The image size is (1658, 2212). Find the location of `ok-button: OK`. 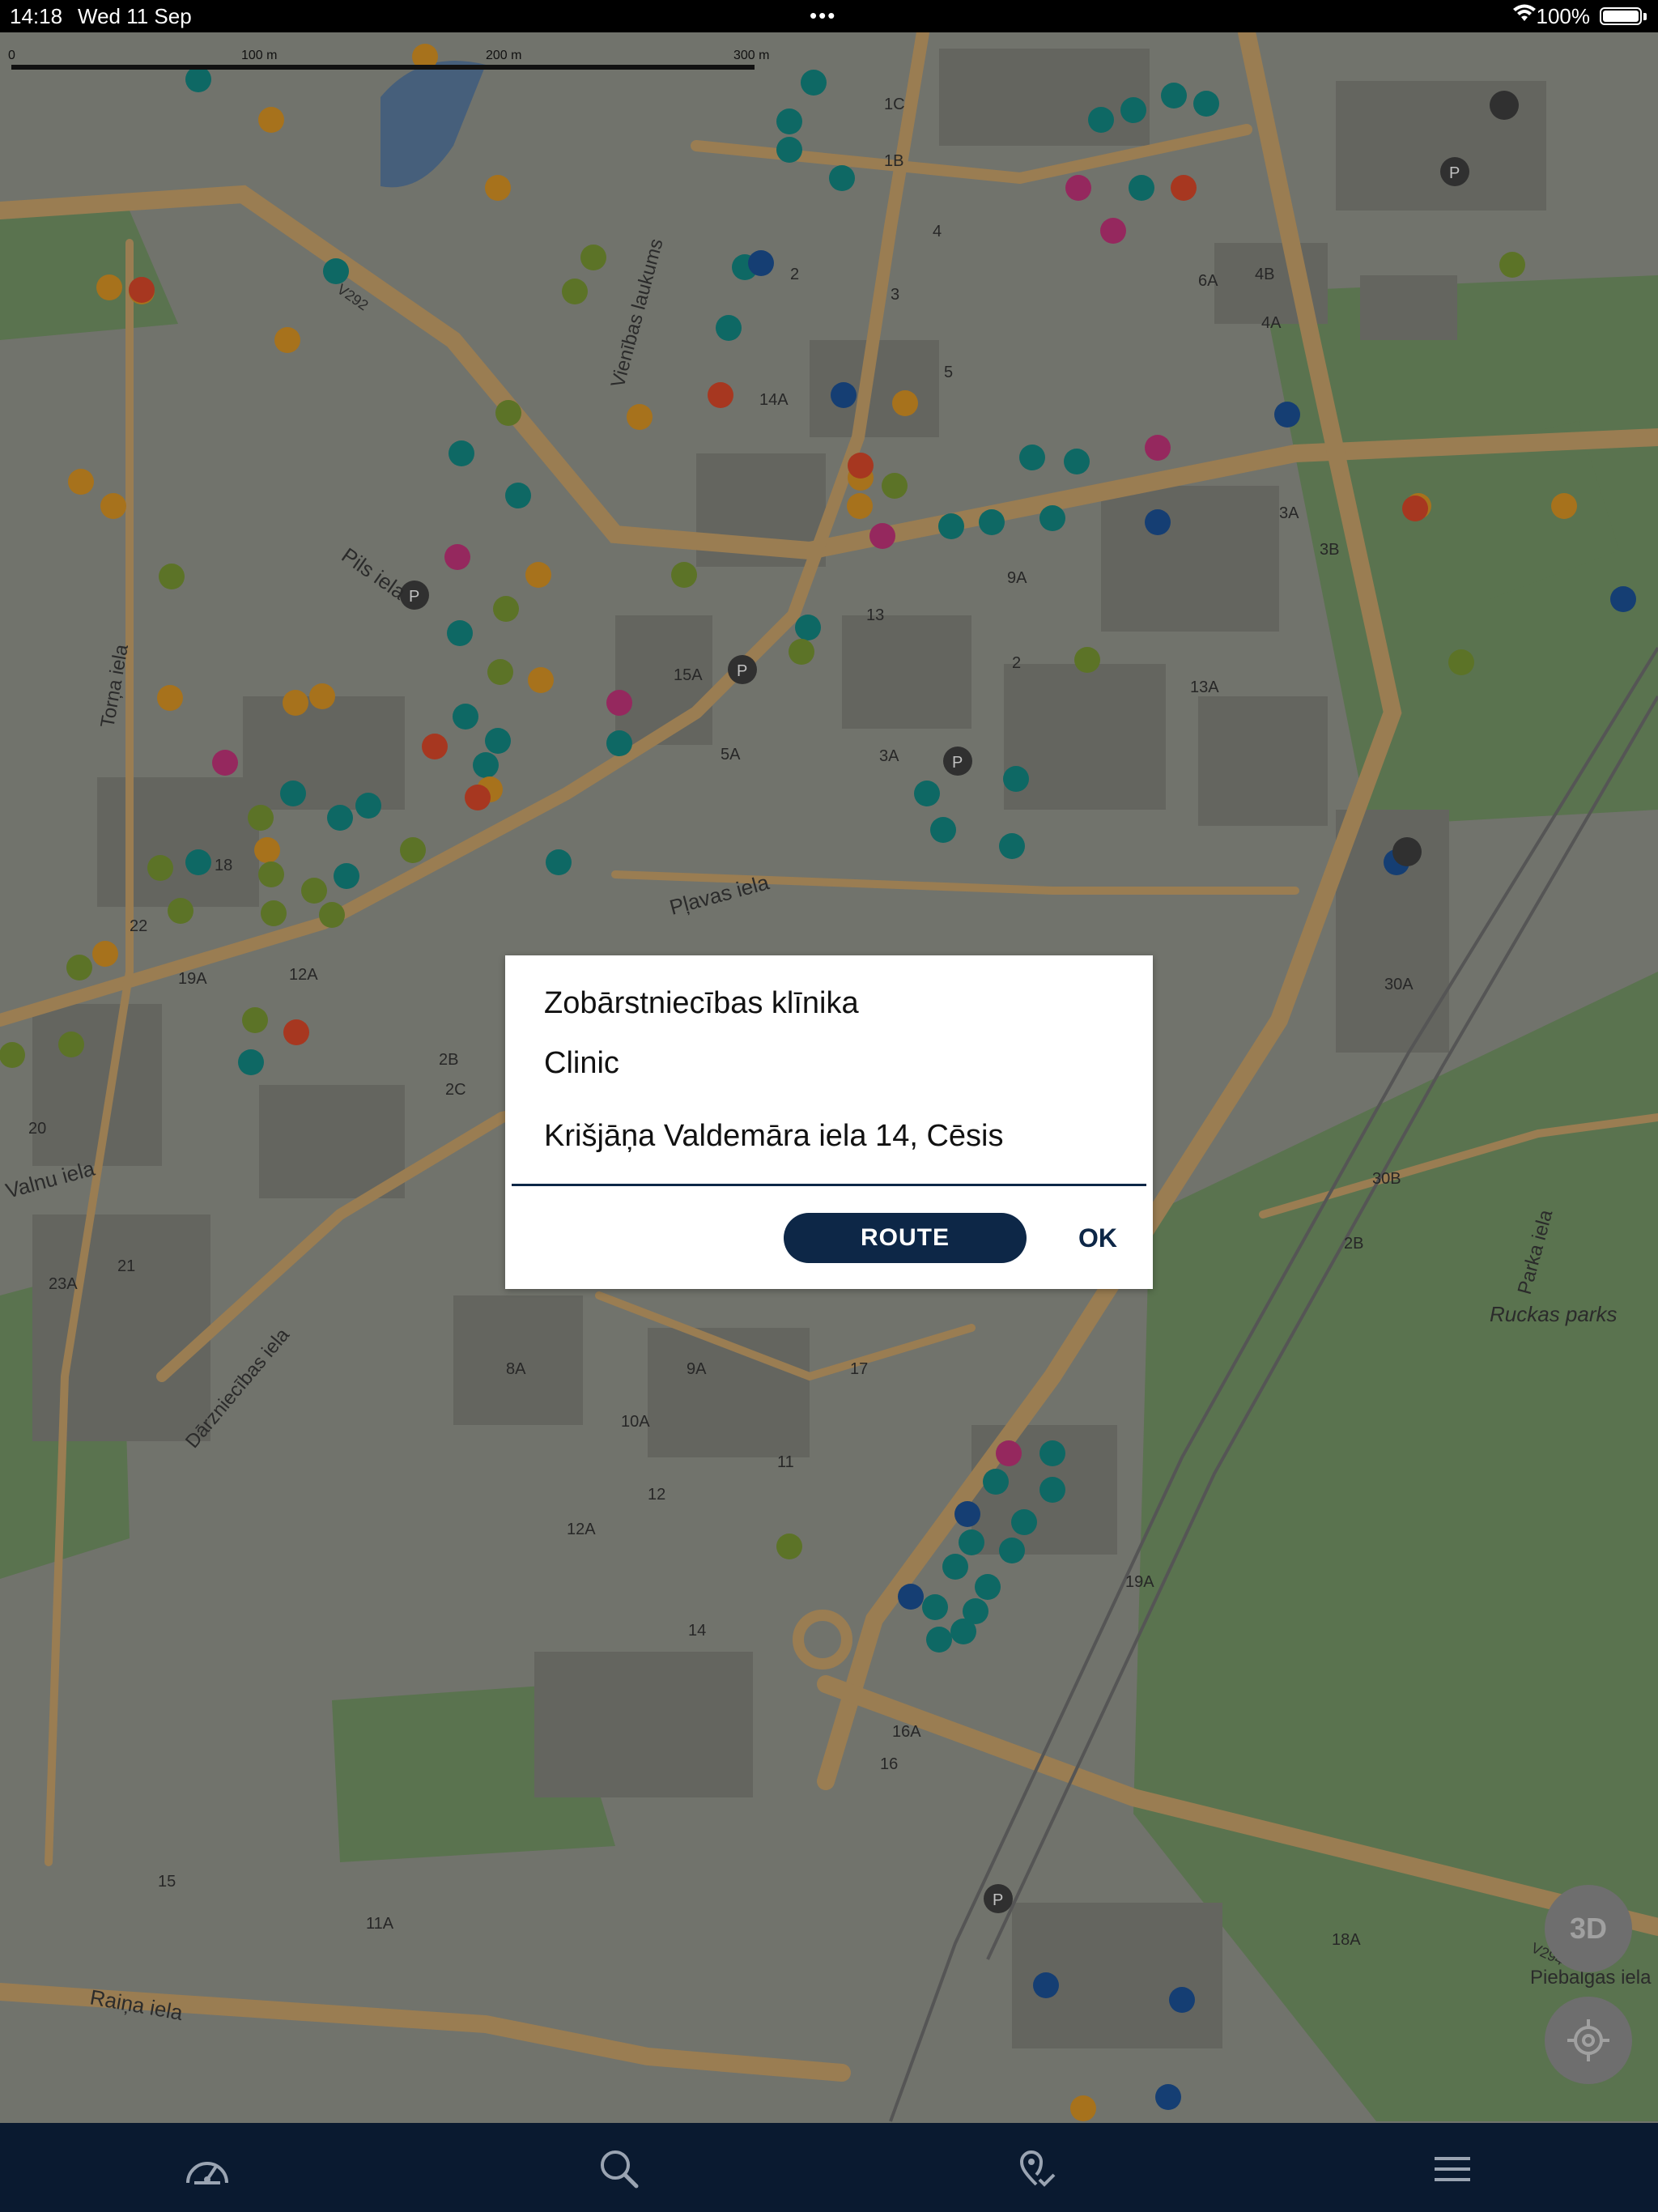

ok-button: OK is located at coordinates (1098, 1238).